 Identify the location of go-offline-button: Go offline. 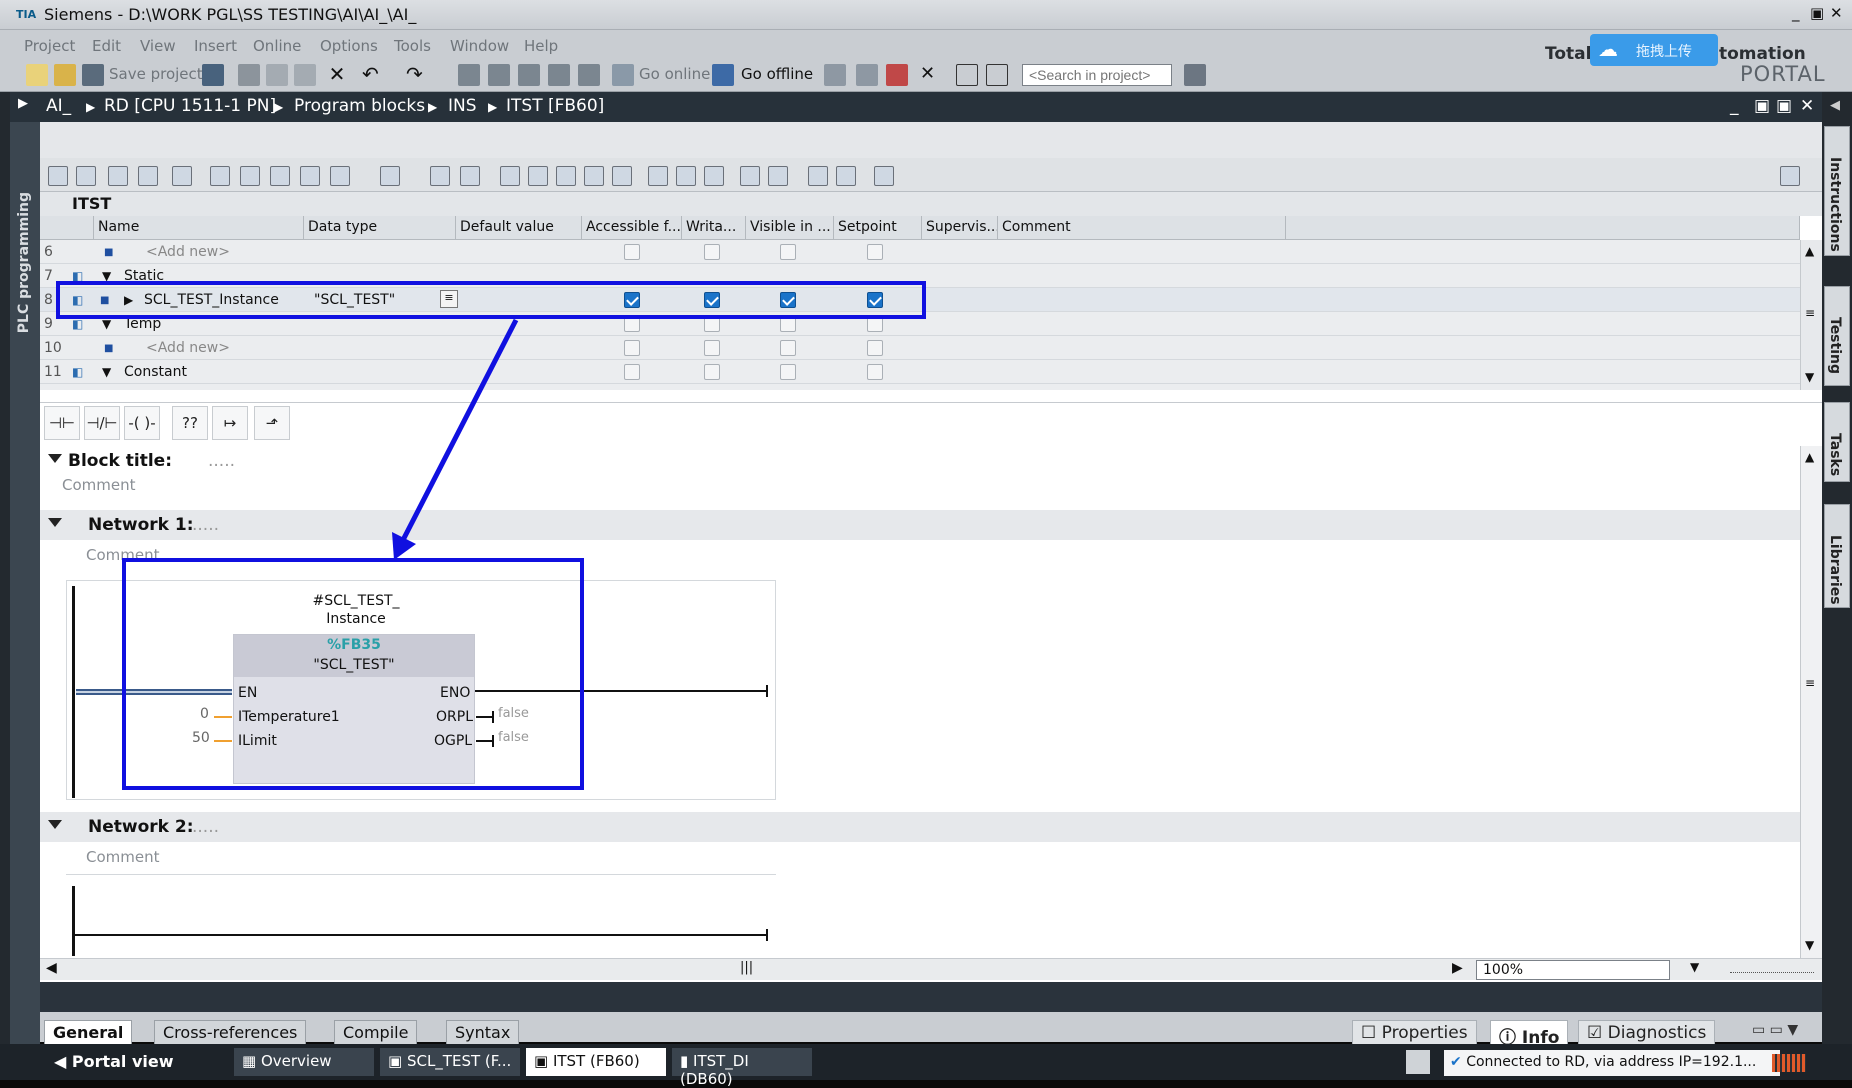
(777, 74).